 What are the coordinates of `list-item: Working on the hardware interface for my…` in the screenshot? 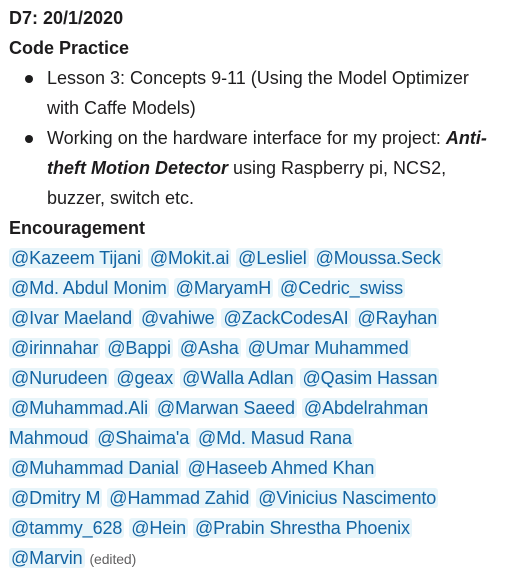 It's located at (261, 168).